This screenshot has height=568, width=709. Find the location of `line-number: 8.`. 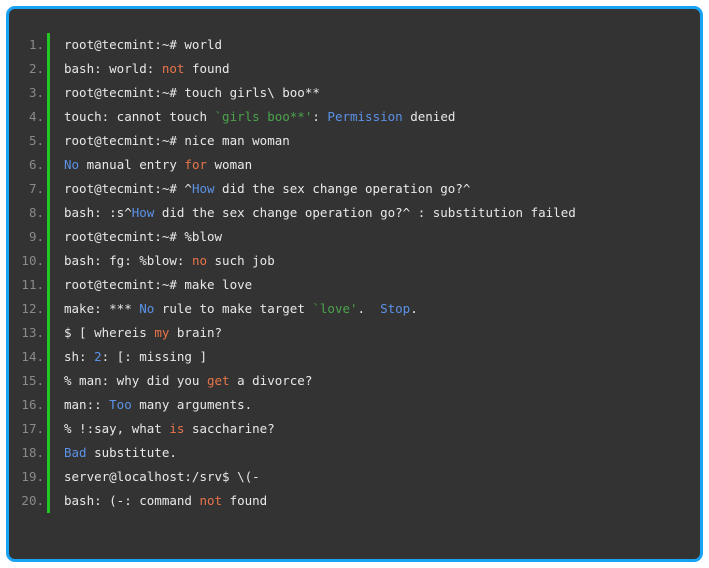

line-number: 8. is located at coordinates (36, 212).